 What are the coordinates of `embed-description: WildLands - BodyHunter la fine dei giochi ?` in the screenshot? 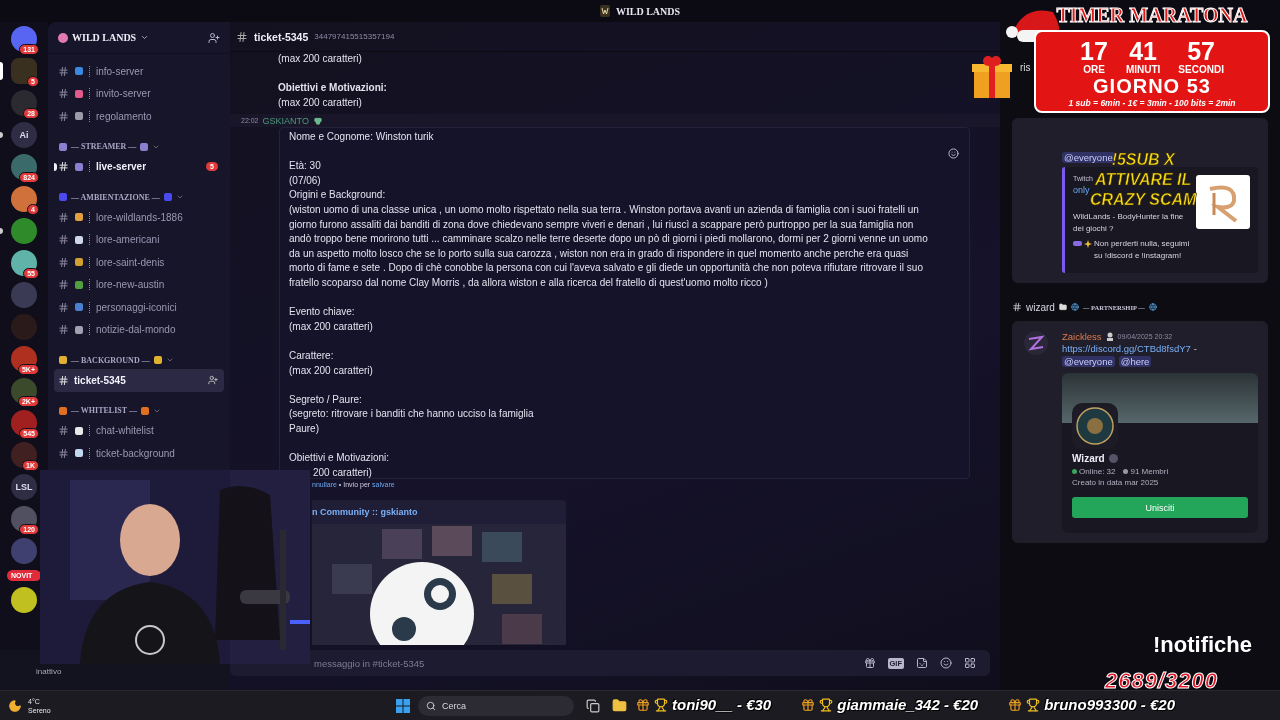 It's located at (1129, 223).